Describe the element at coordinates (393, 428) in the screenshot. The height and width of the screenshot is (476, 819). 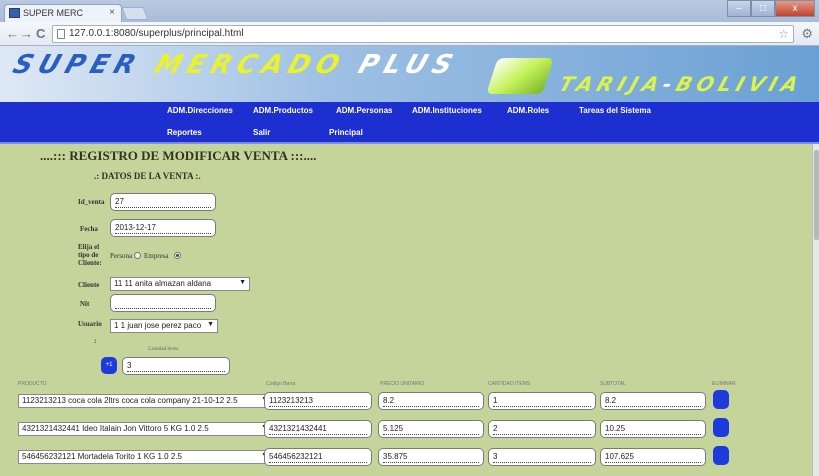
I see `item-precio-value: 5.125` at that location.